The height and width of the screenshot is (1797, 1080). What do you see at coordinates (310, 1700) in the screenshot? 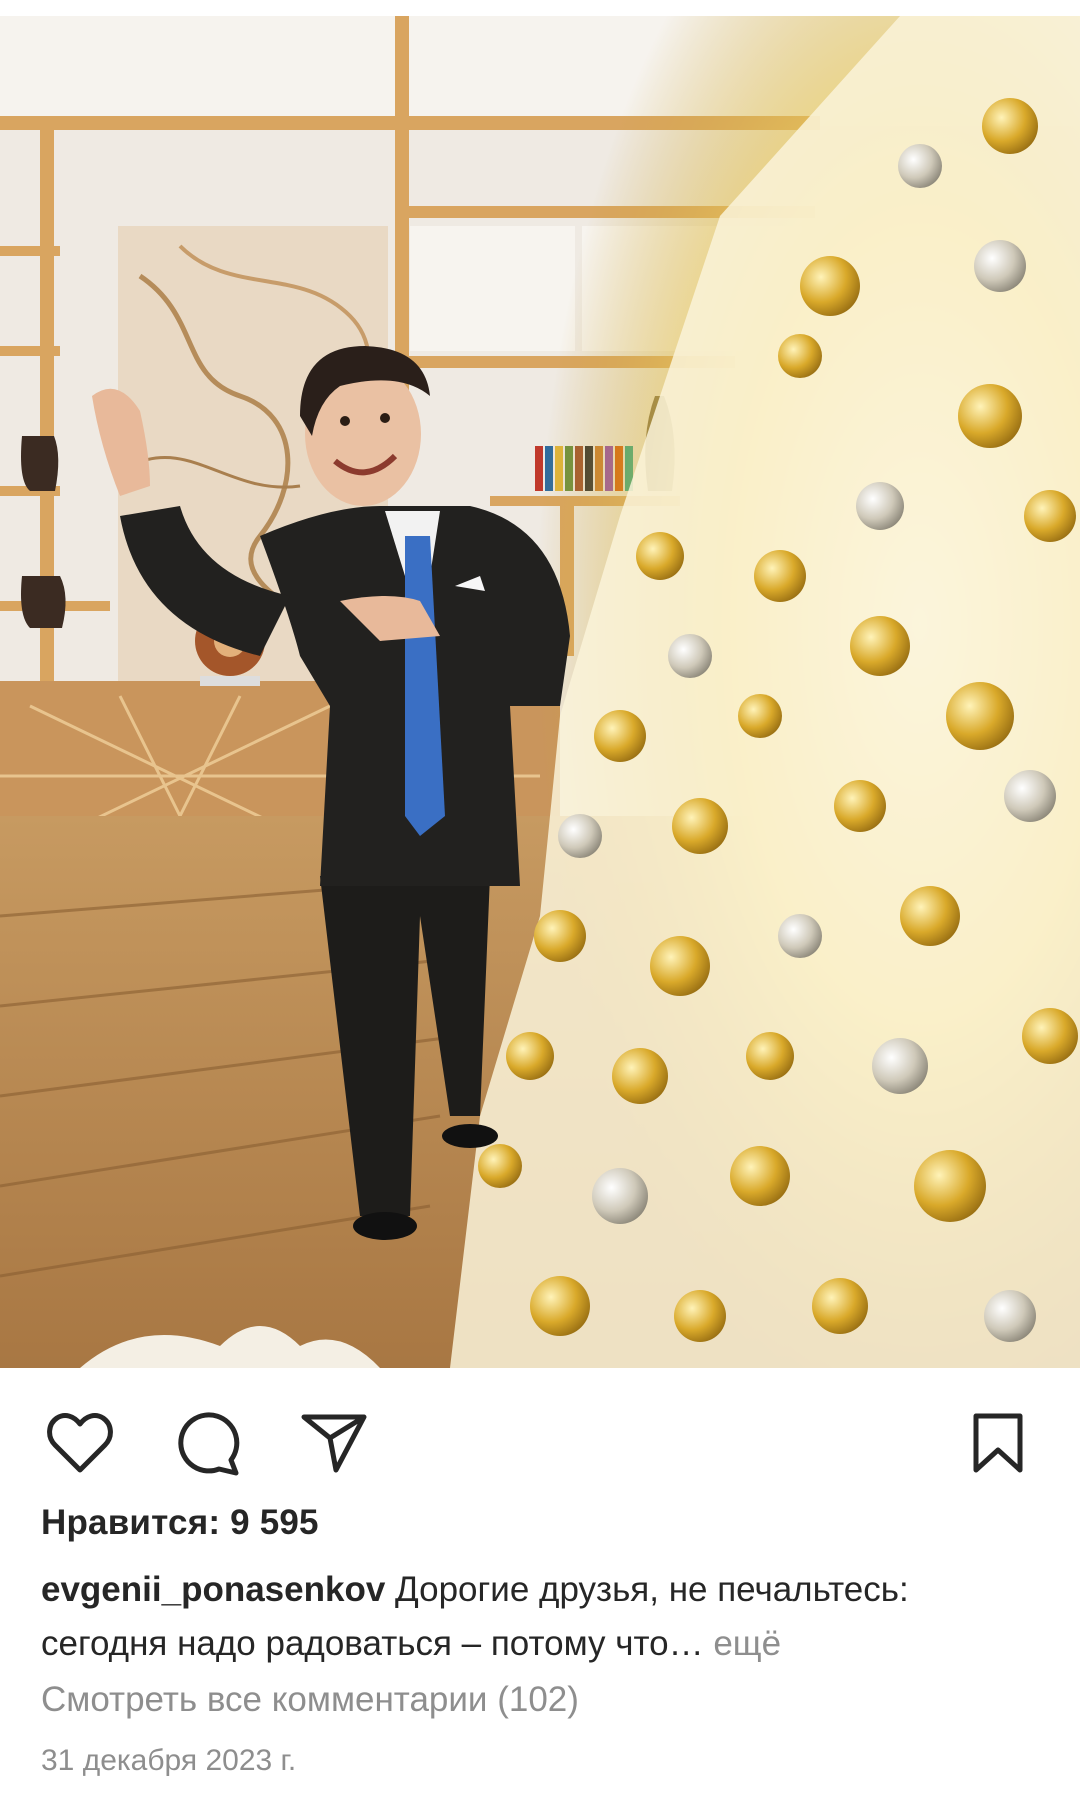
I see `view-all-comments-link: Смотреть все комментарии (102)` at bounding box center [310, 1700].